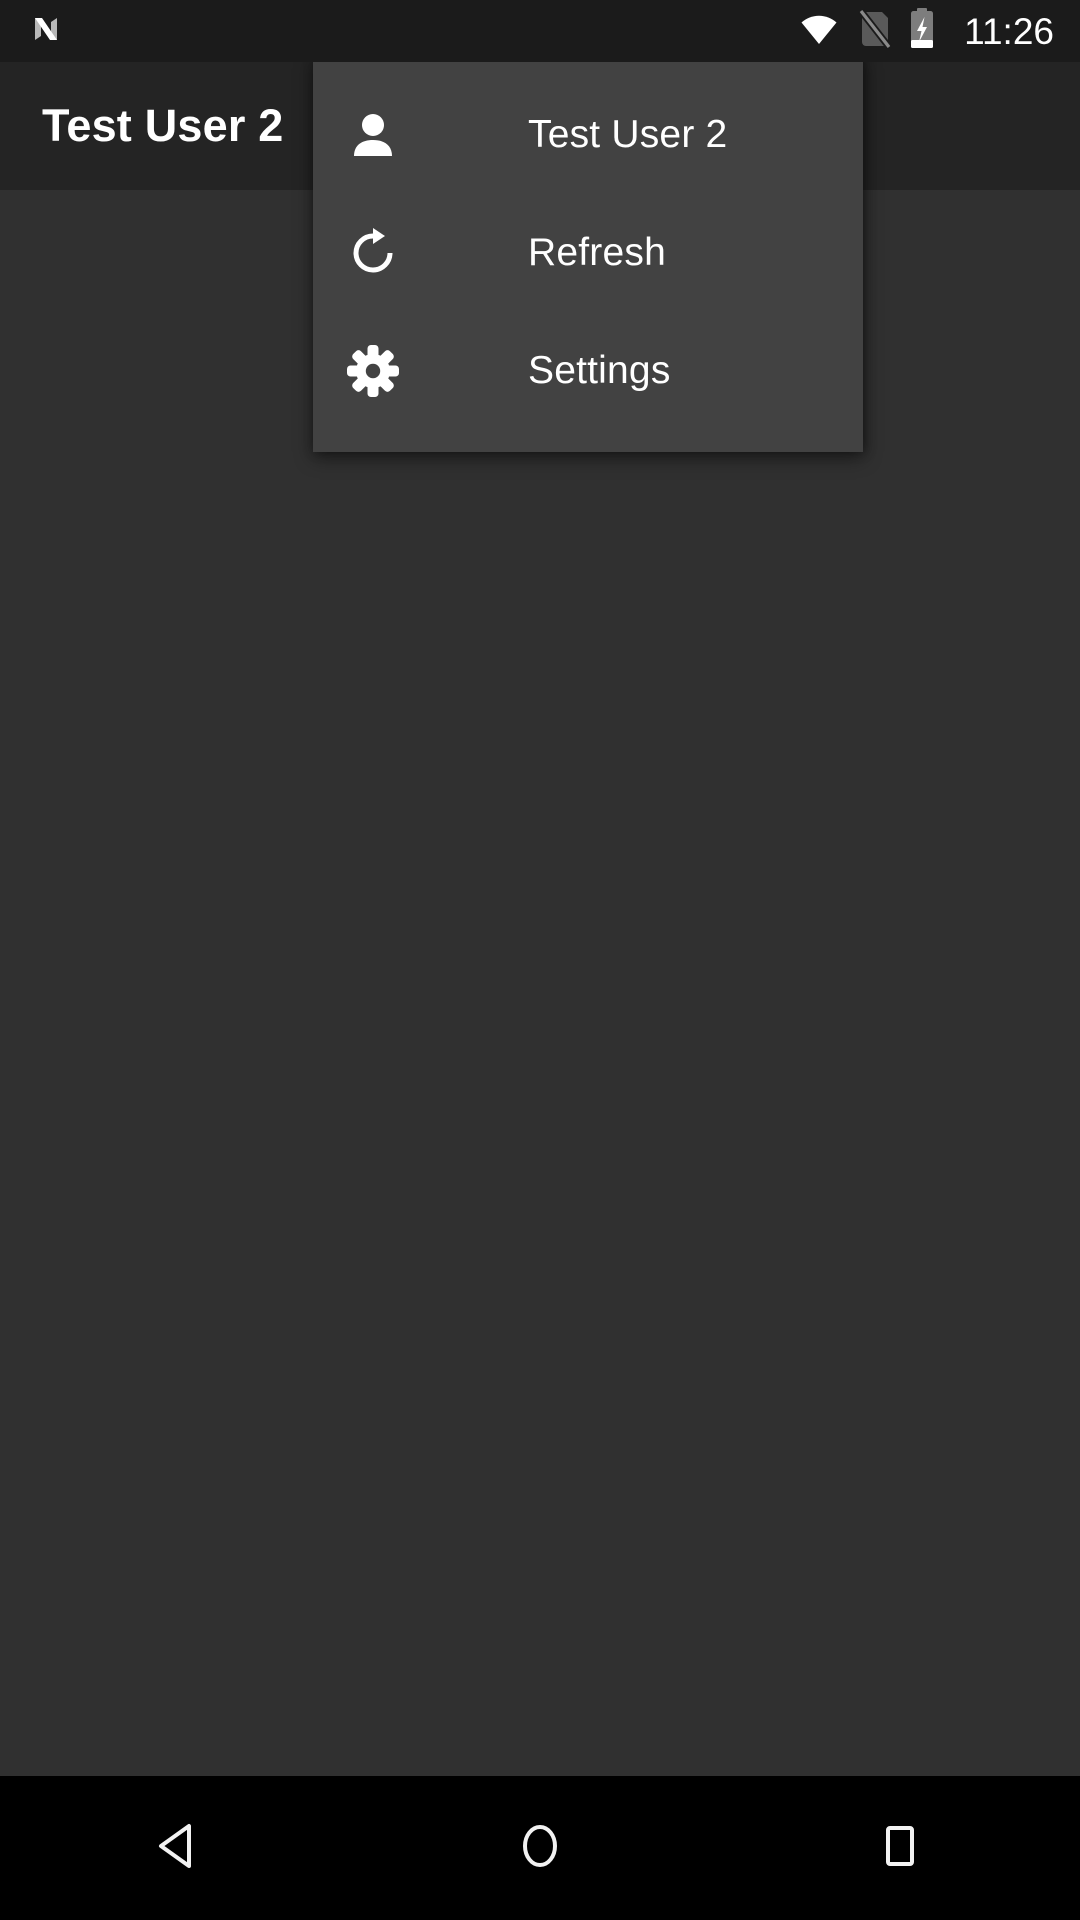 This screenshot has height=1920, width=1080. I want to click on overflow-popup-menu: Test User 2 Refresh Settings, so click(588, 254).